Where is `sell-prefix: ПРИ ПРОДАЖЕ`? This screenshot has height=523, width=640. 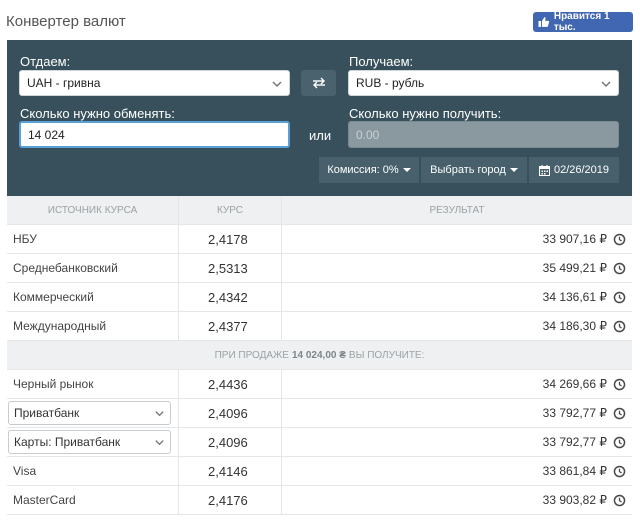 sell-prefix: ПРИ ПРОДАЖЕ is located at coordinates (251, 355).